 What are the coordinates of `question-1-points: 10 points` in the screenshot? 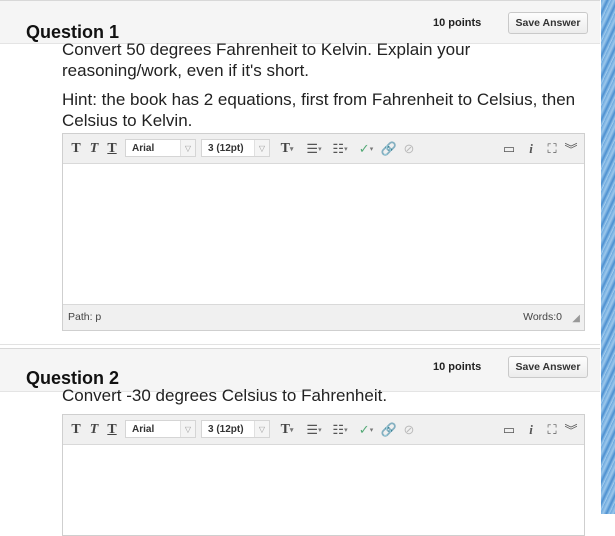 It's located at (457, 23).